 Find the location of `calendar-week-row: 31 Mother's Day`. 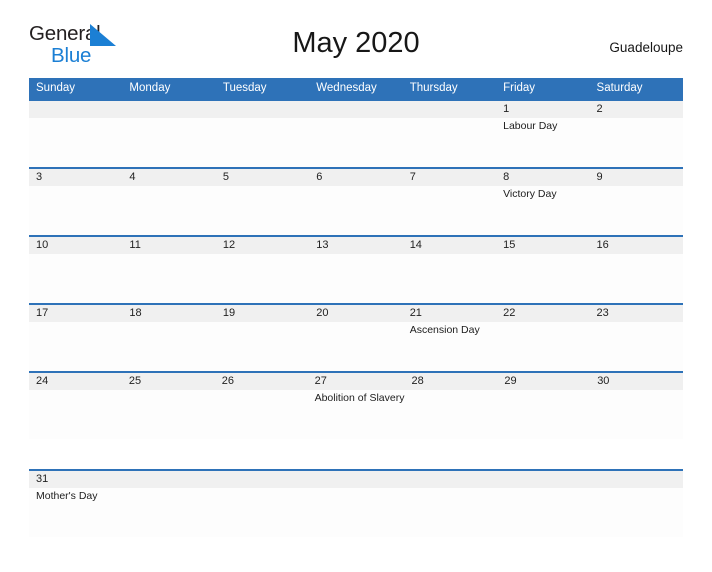

calendar-week-row: 31 Mother's Day is located at coordinates (356, 503).